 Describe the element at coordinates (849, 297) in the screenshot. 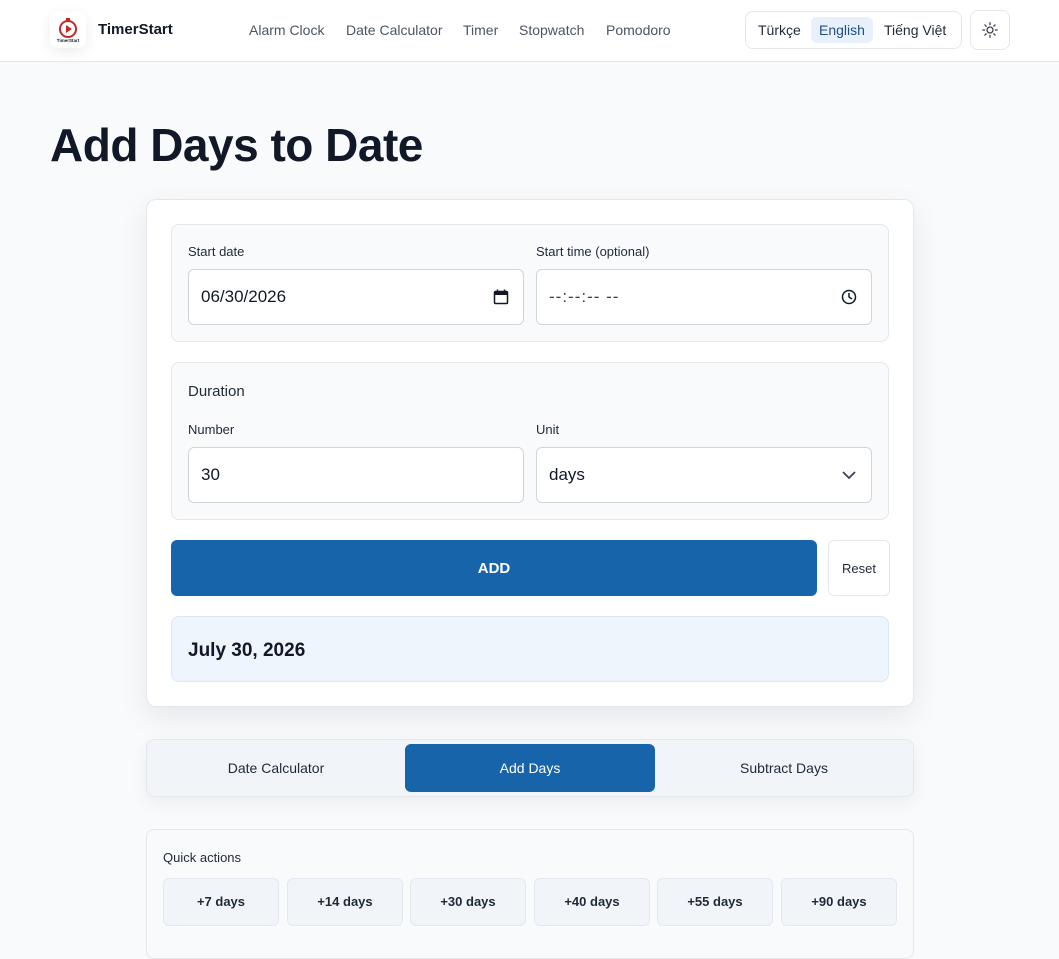

I see `clock-icon` at that location.